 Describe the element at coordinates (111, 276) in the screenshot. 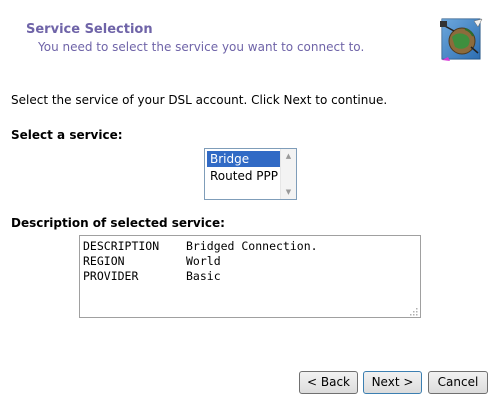

I see `provider-key: PROVIDER` at that location.